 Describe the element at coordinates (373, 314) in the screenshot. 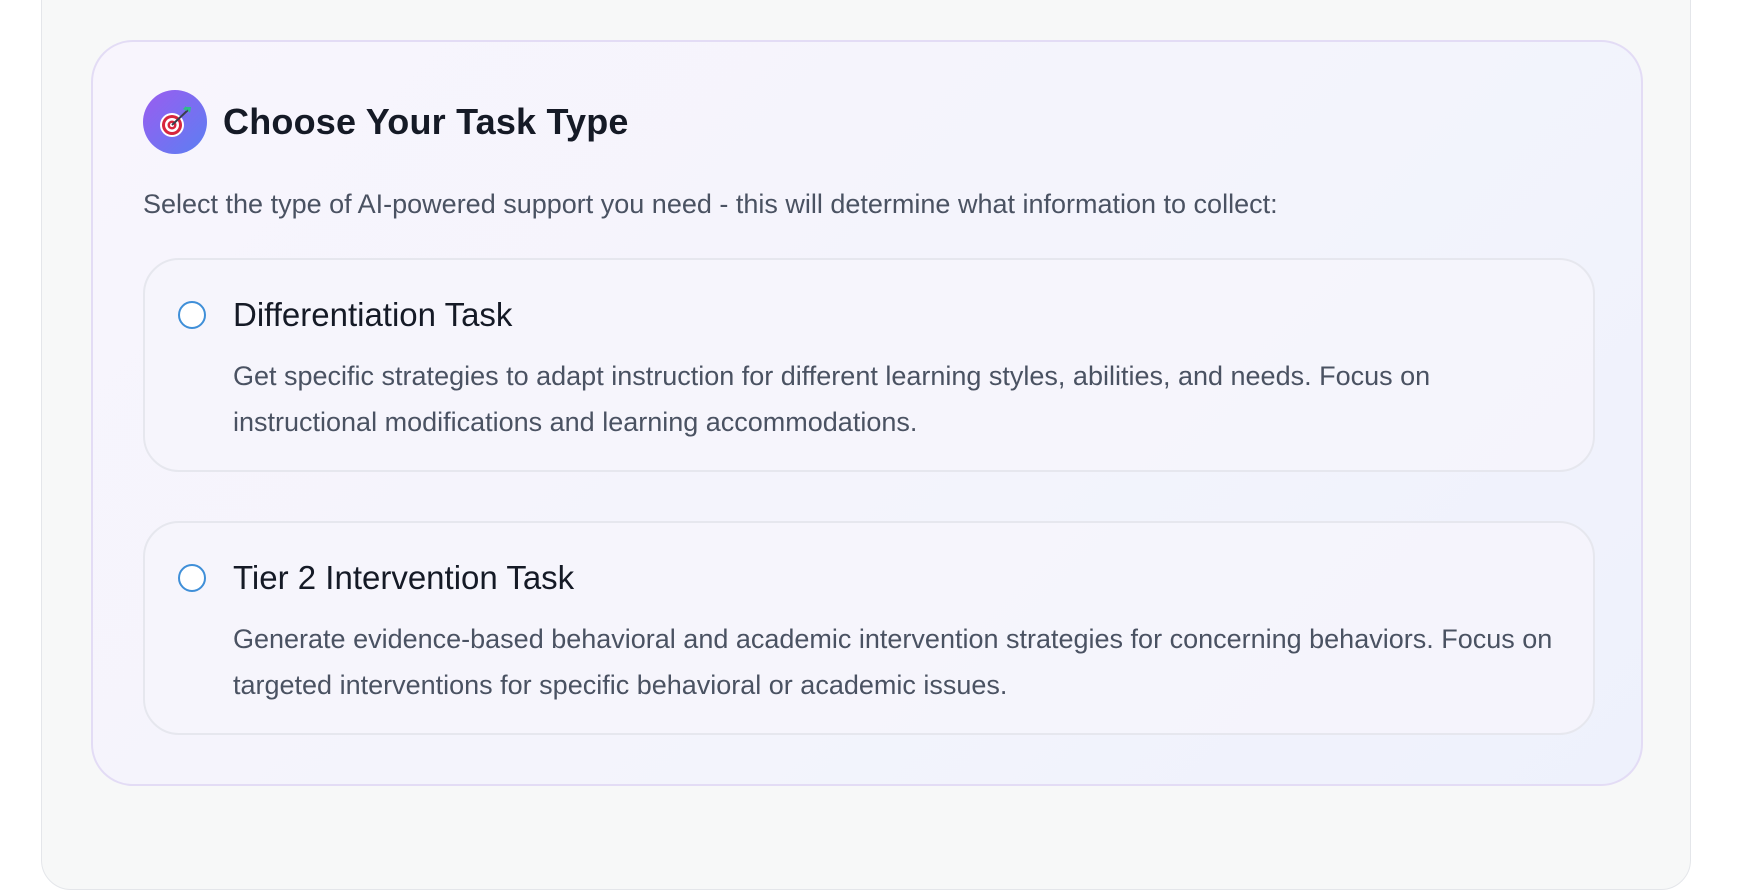

I see `option-title: Differentiation Task` at that location.